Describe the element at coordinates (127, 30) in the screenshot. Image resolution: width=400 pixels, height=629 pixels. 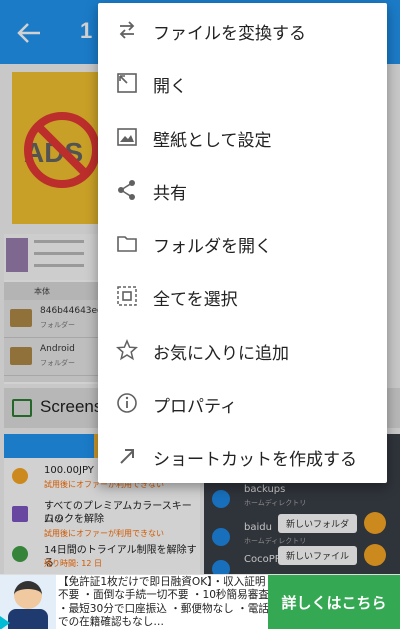
I see `swap-arrows-icon` at that location.